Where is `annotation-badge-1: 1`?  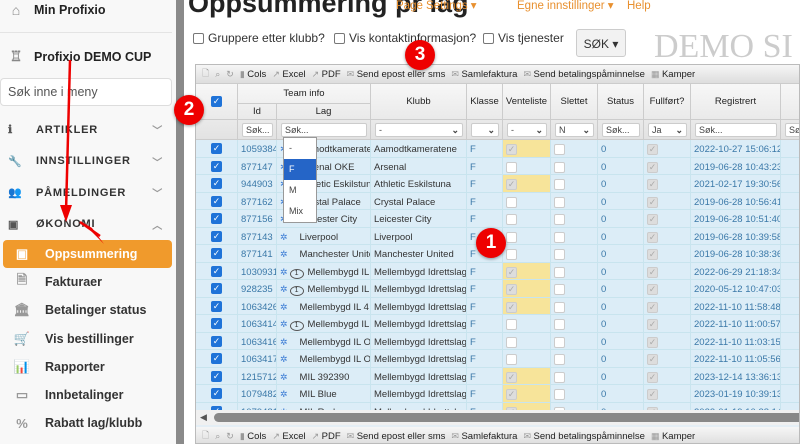
annotation-badge-1: 1 is located at coordinates (491, 243).